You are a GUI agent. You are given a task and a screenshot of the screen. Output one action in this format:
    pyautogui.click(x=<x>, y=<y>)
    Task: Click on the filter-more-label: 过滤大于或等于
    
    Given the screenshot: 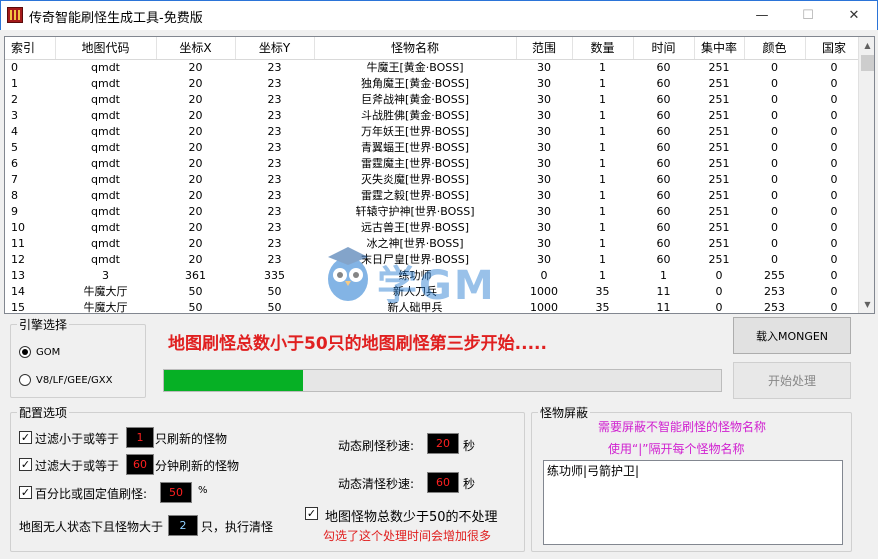 What is the action you would take?
    pyautogui.click(x=77, y=466)
    